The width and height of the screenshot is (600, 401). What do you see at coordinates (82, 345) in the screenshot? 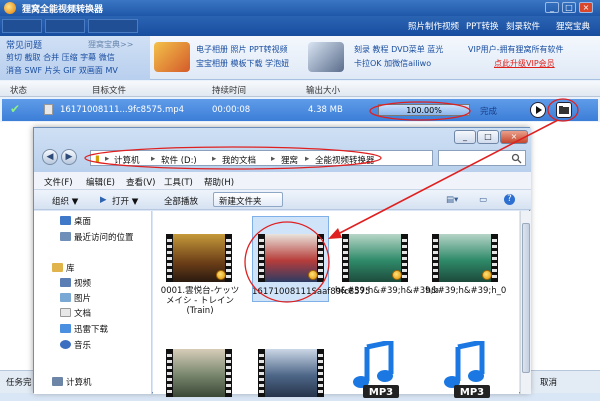
I see `nav-music: 音乐` at bounding box center [82, 345].